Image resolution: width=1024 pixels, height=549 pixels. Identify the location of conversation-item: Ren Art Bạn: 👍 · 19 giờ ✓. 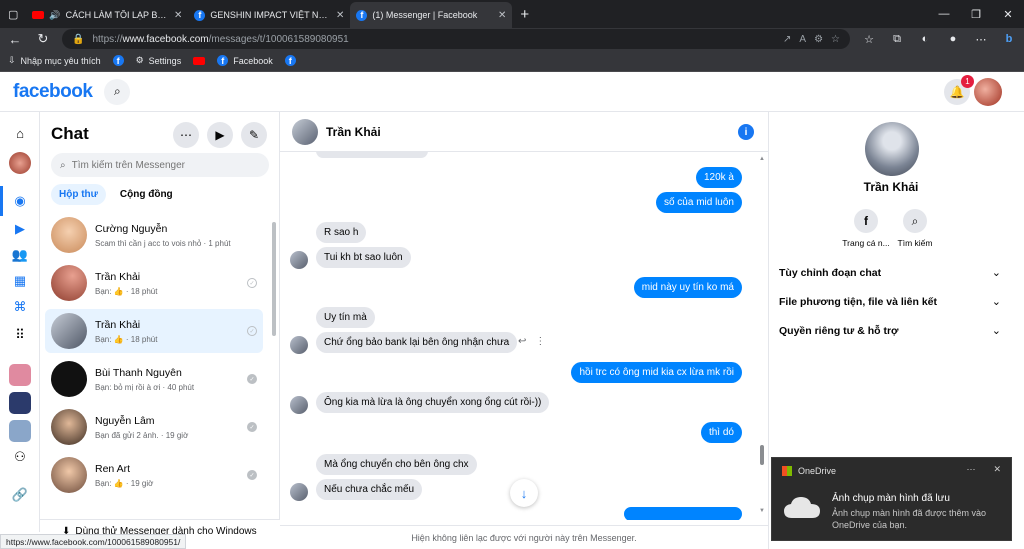
(154, 475).